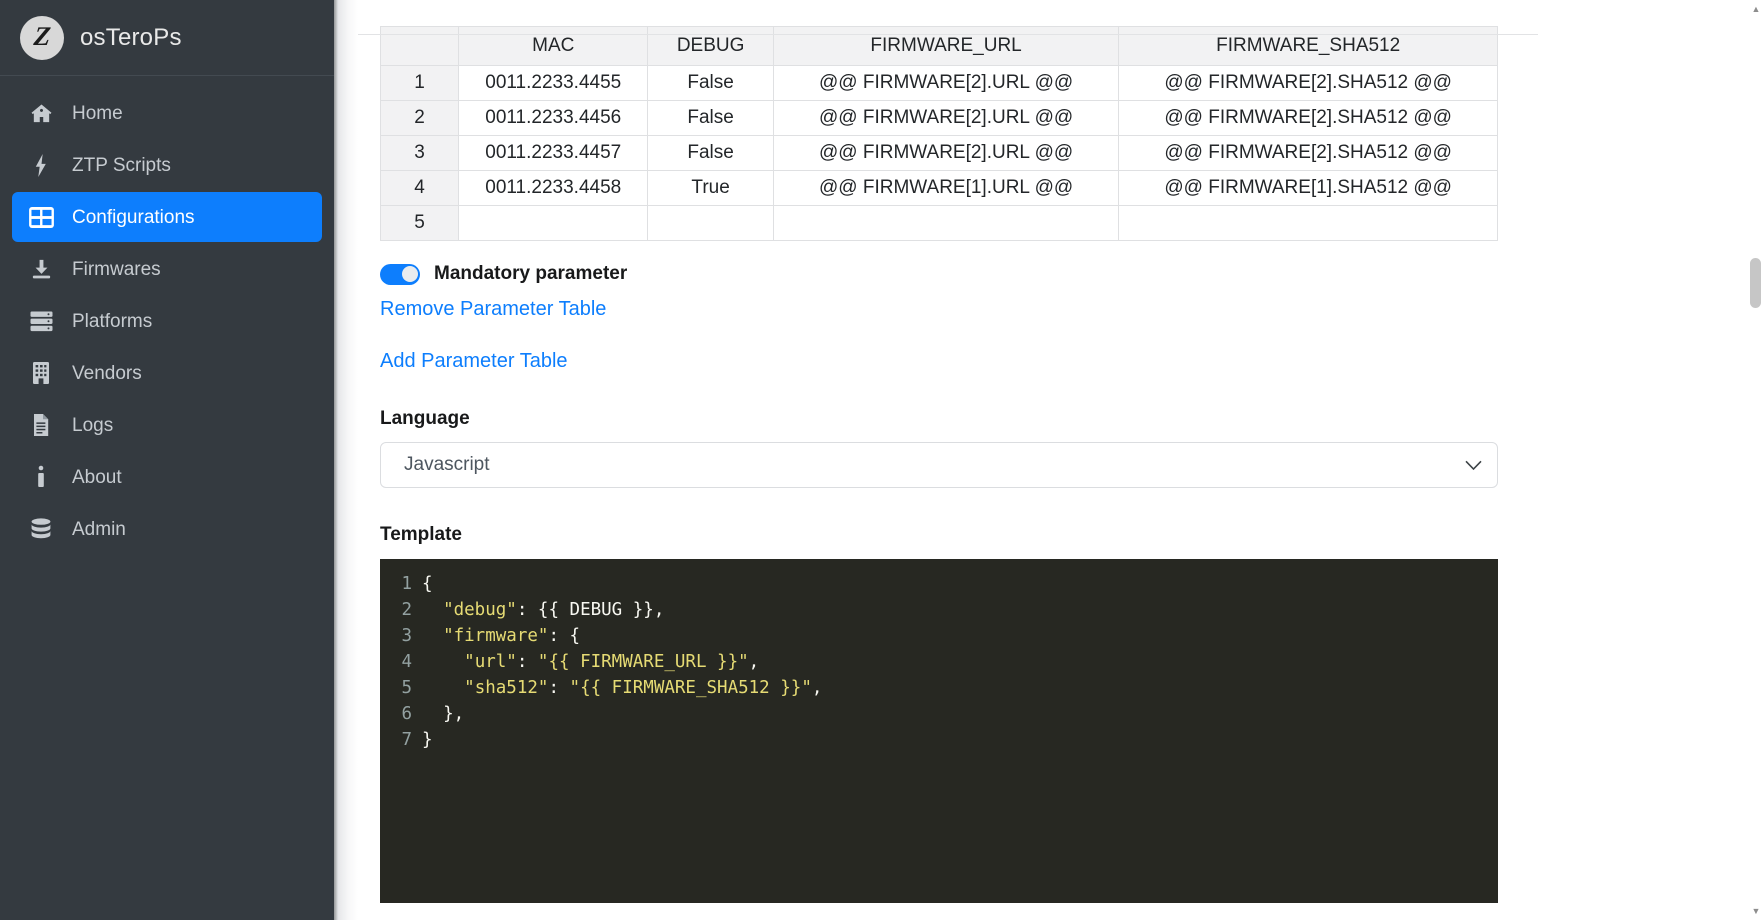 The width and height of the screenshot is (1764, 920). I want to click on language-select: Javascript, so click(939, 465).